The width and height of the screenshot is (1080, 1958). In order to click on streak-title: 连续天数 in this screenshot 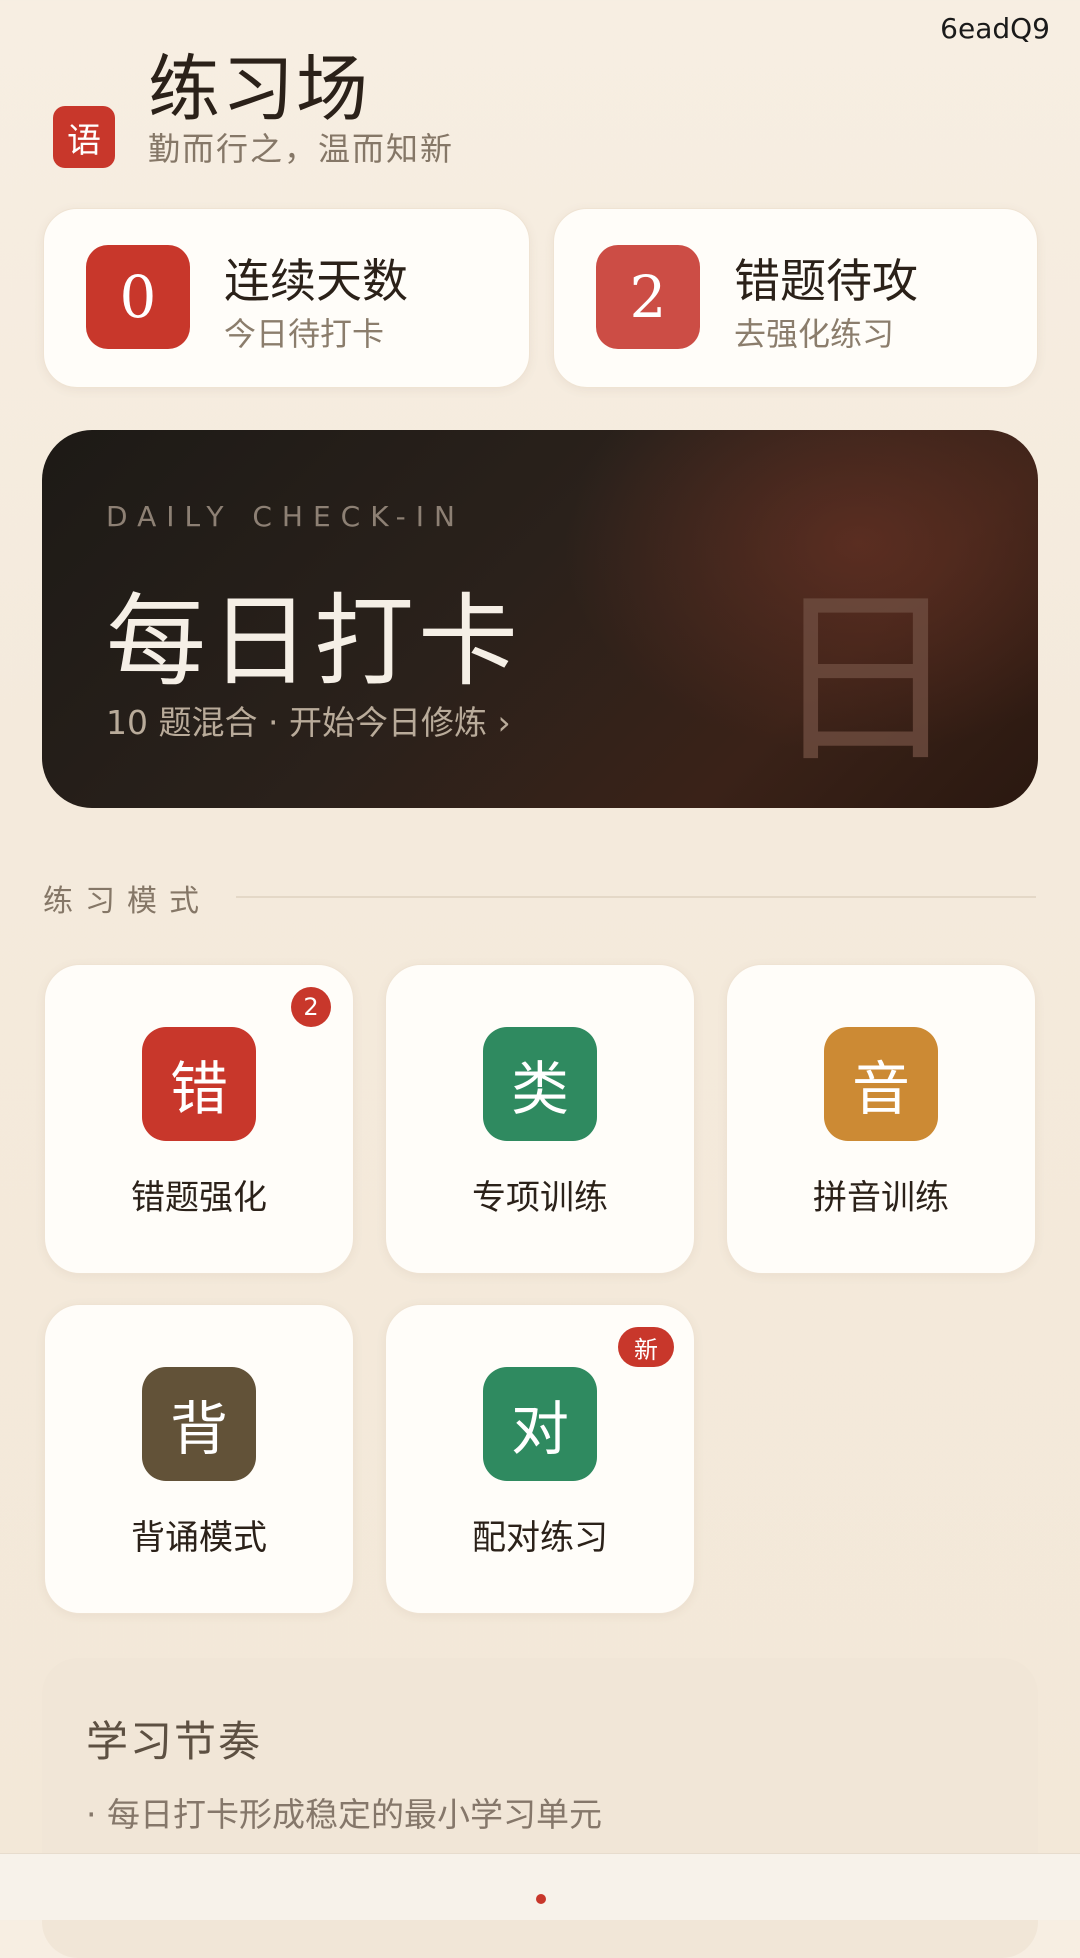, I will do `click(316, 281)`.